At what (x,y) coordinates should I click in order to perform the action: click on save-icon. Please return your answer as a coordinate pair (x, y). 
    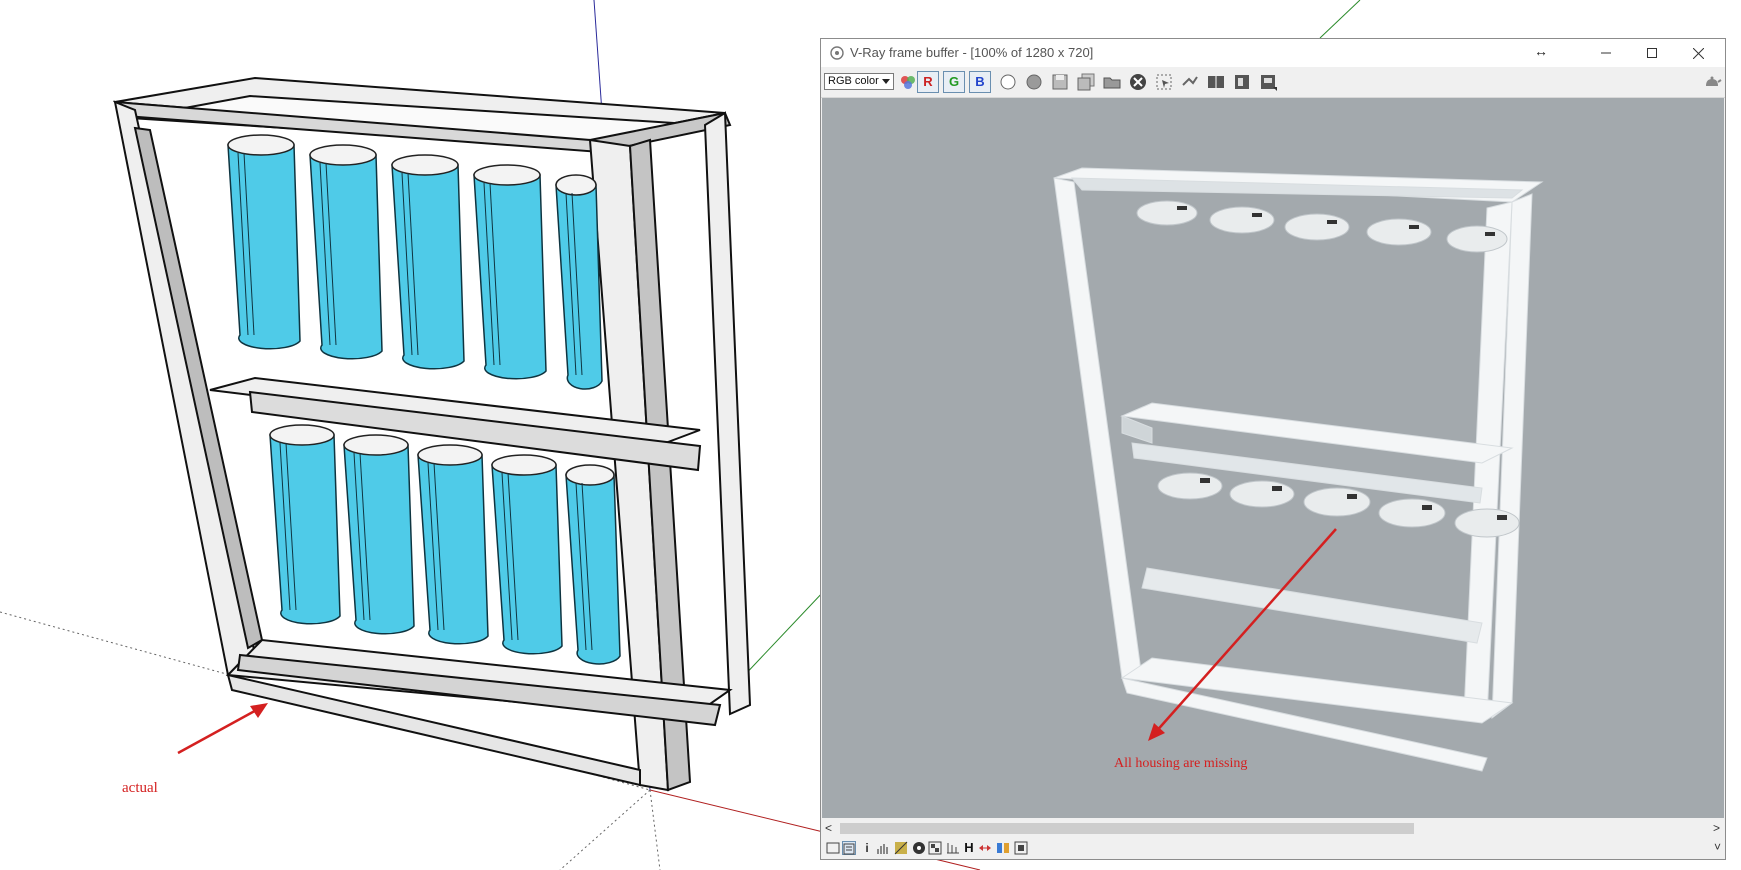
    Looking at the image, I should click on (1060, 82).